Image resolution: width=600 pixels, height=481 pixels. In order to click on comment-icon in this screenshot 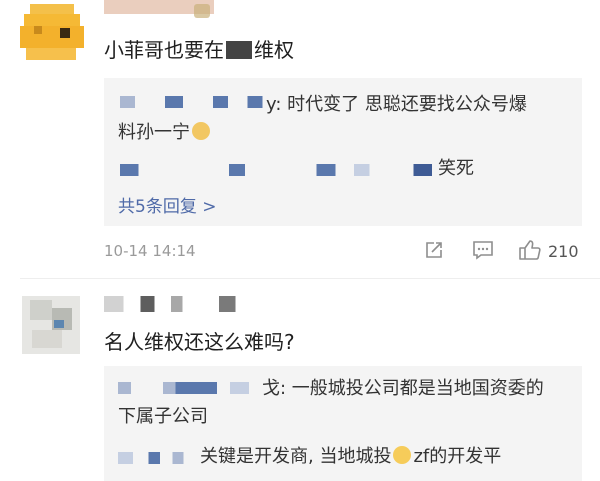, I will do `click(483, 252)`.